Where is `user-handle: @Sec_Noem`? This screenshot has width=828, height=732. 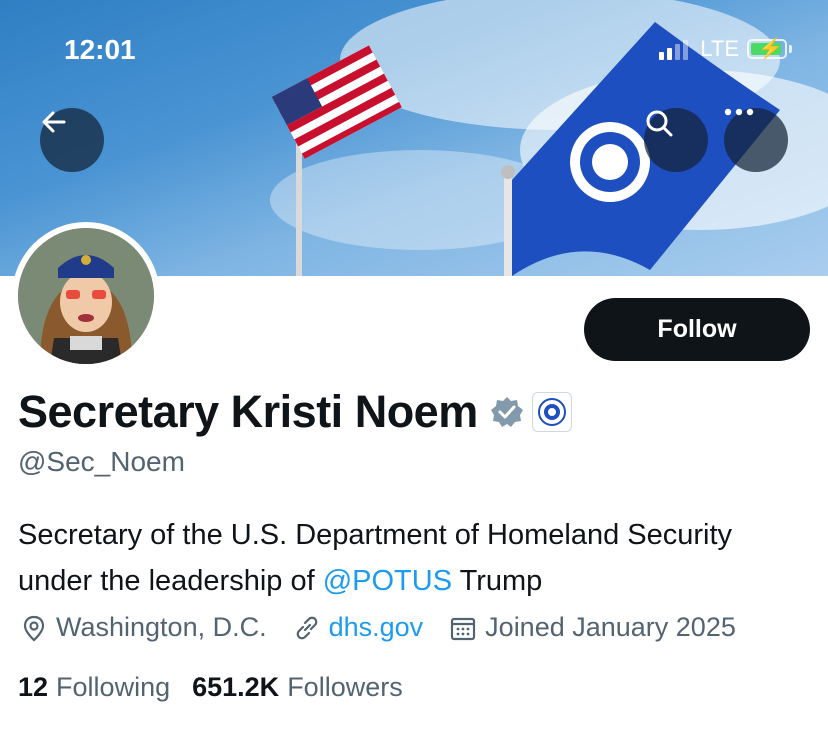
user-handle: @Sec_Noem is located at coordinates (101, 461).